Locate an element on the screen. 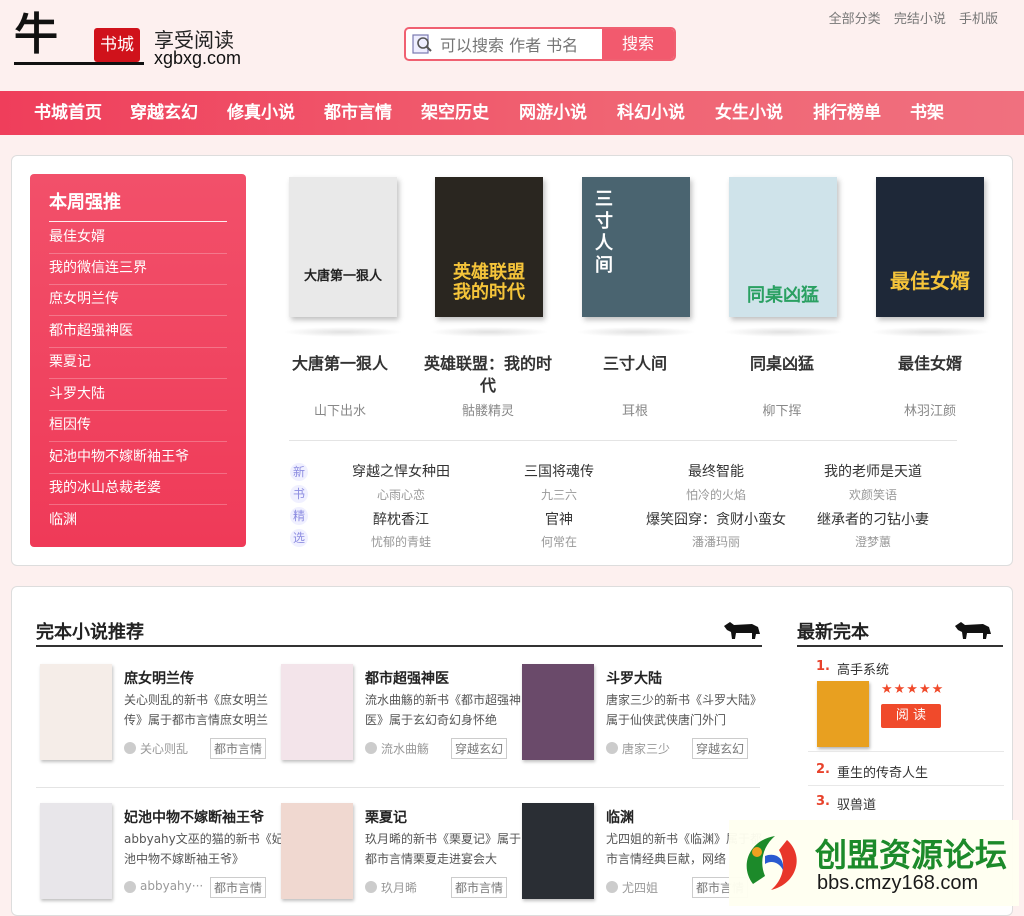 This screenshot has height=916, width=1024. weekly-item: 桓因传 is located at coordinates (138, 426).